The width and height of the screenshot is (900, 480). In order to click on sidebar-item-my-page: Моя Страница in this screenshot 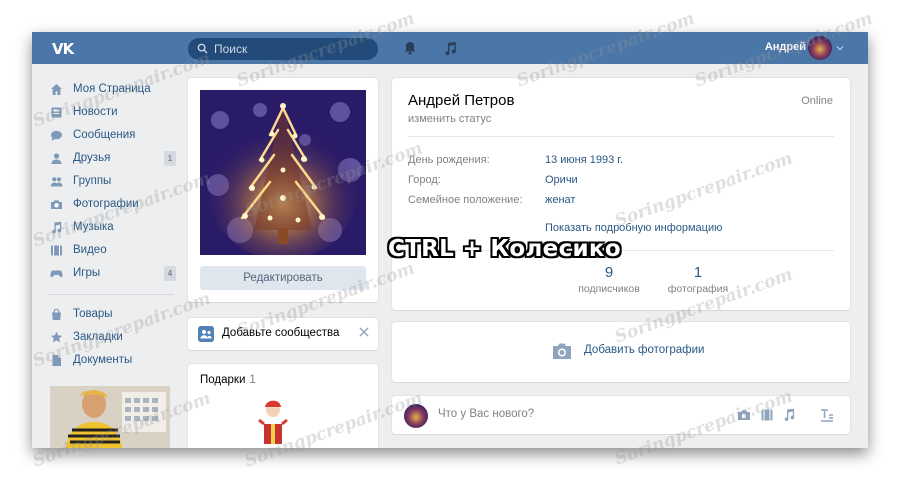, I will do `click(113, 89)`.